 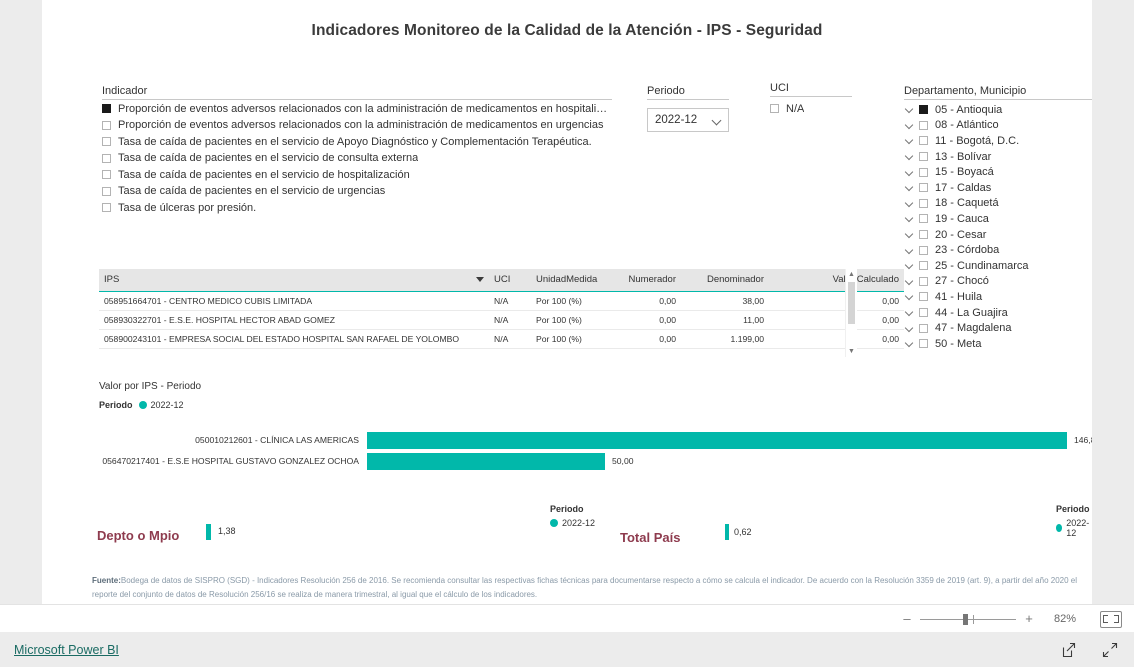 I want to click on departamento-item: 13 - Bolívar, so click(x=998, y=157).